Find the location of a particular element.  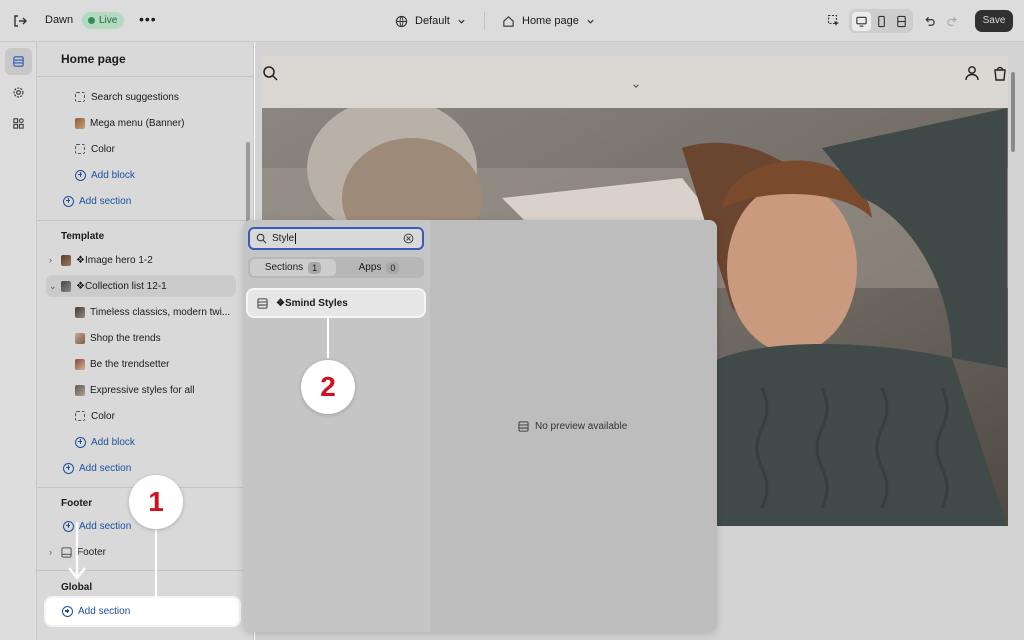

no-preview-message: No preview available is located at coordinates (572, 426).